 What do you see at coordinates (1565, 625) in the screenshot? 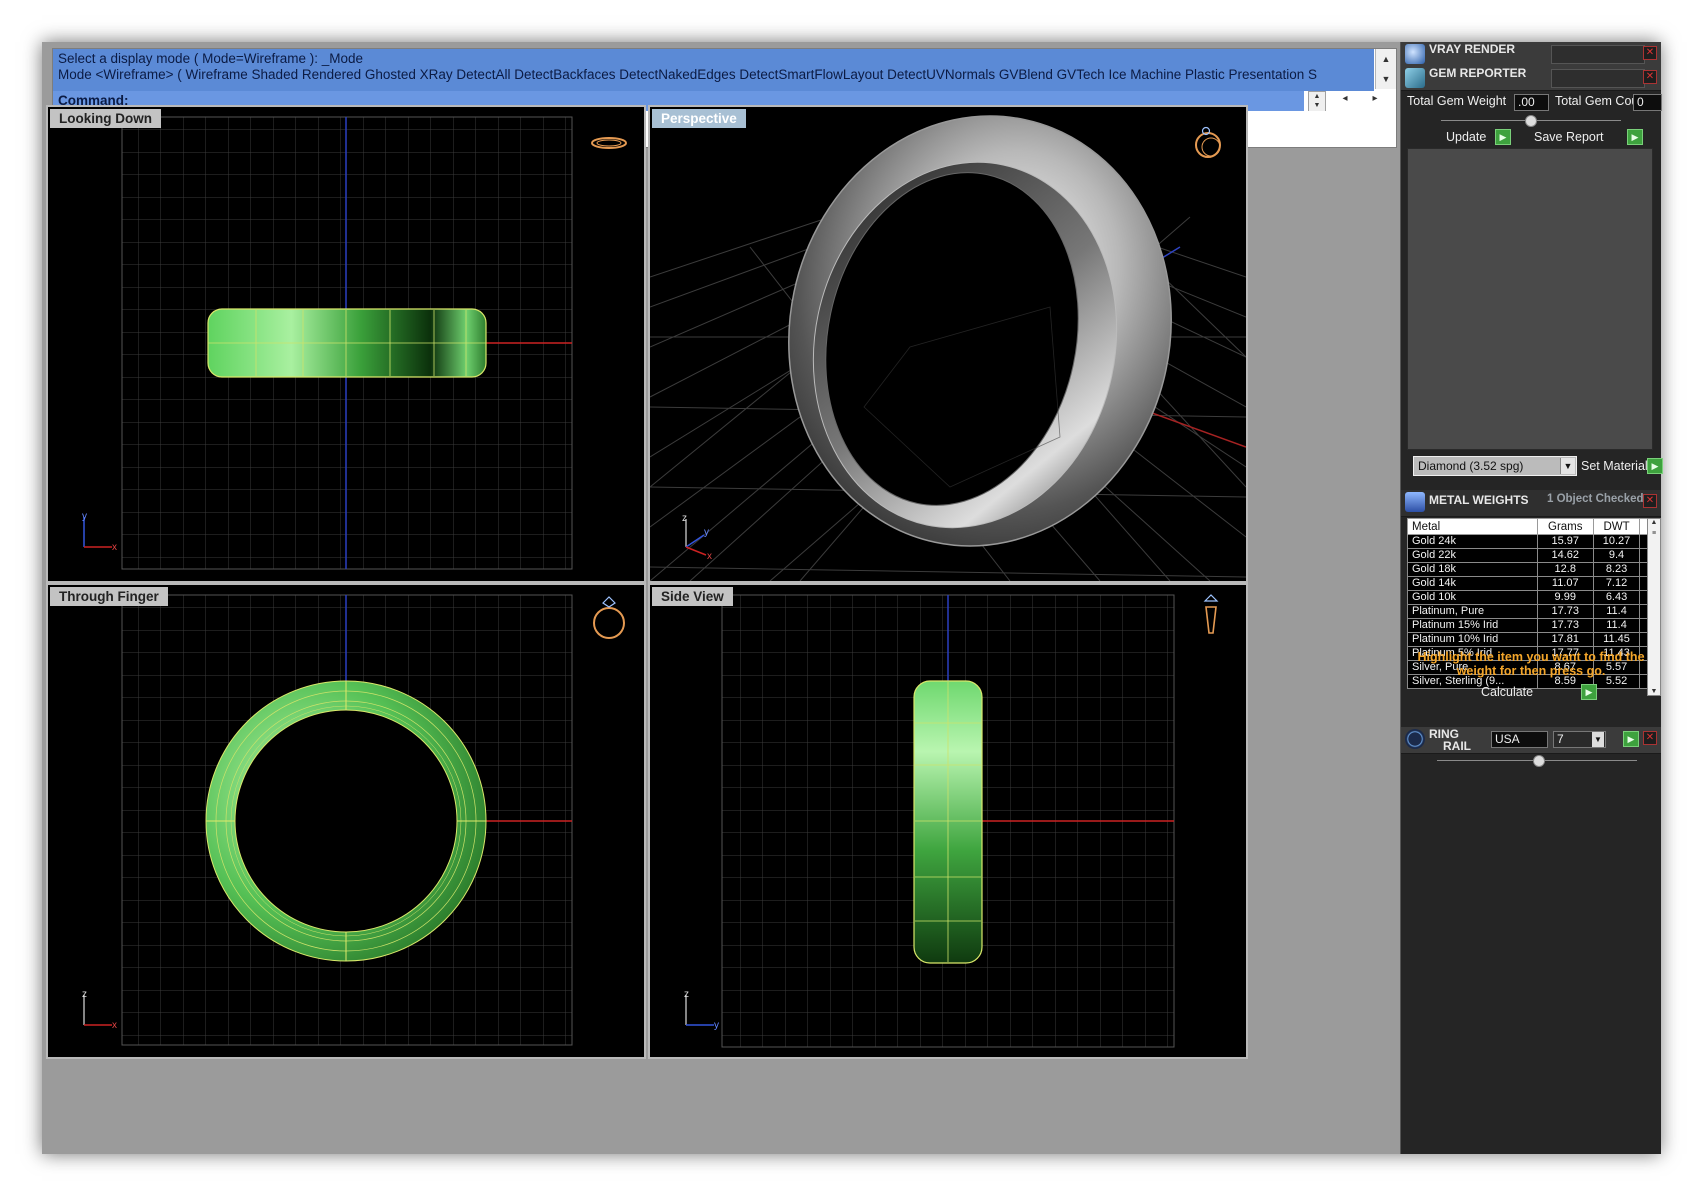
I see `grams-cell: 17.73` at bounding box center [1565, 625].